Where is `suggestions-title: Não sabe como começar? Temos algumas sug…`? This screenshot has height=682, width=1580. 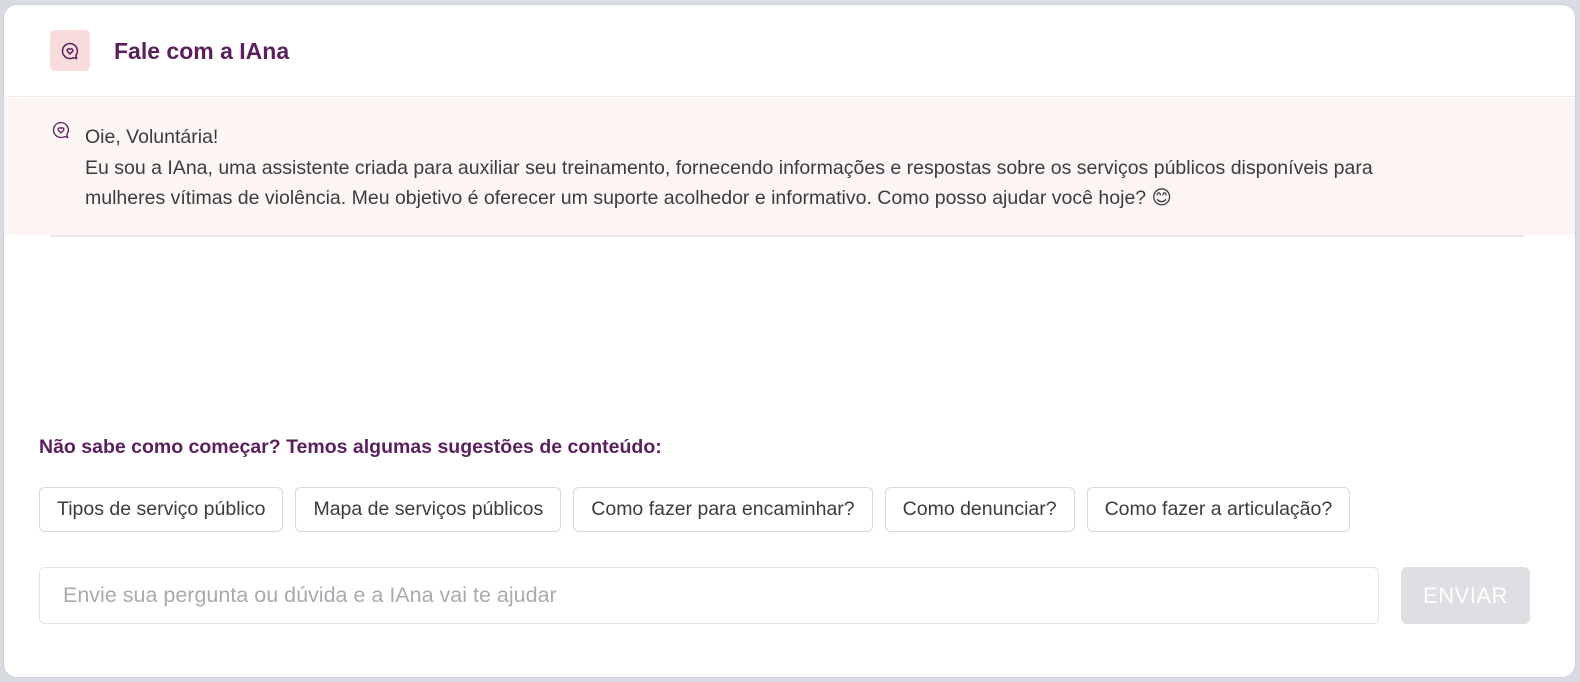 suggestions-title: Não sabe como começar? Temos algumas sug… is located at coordinates (350, 447).